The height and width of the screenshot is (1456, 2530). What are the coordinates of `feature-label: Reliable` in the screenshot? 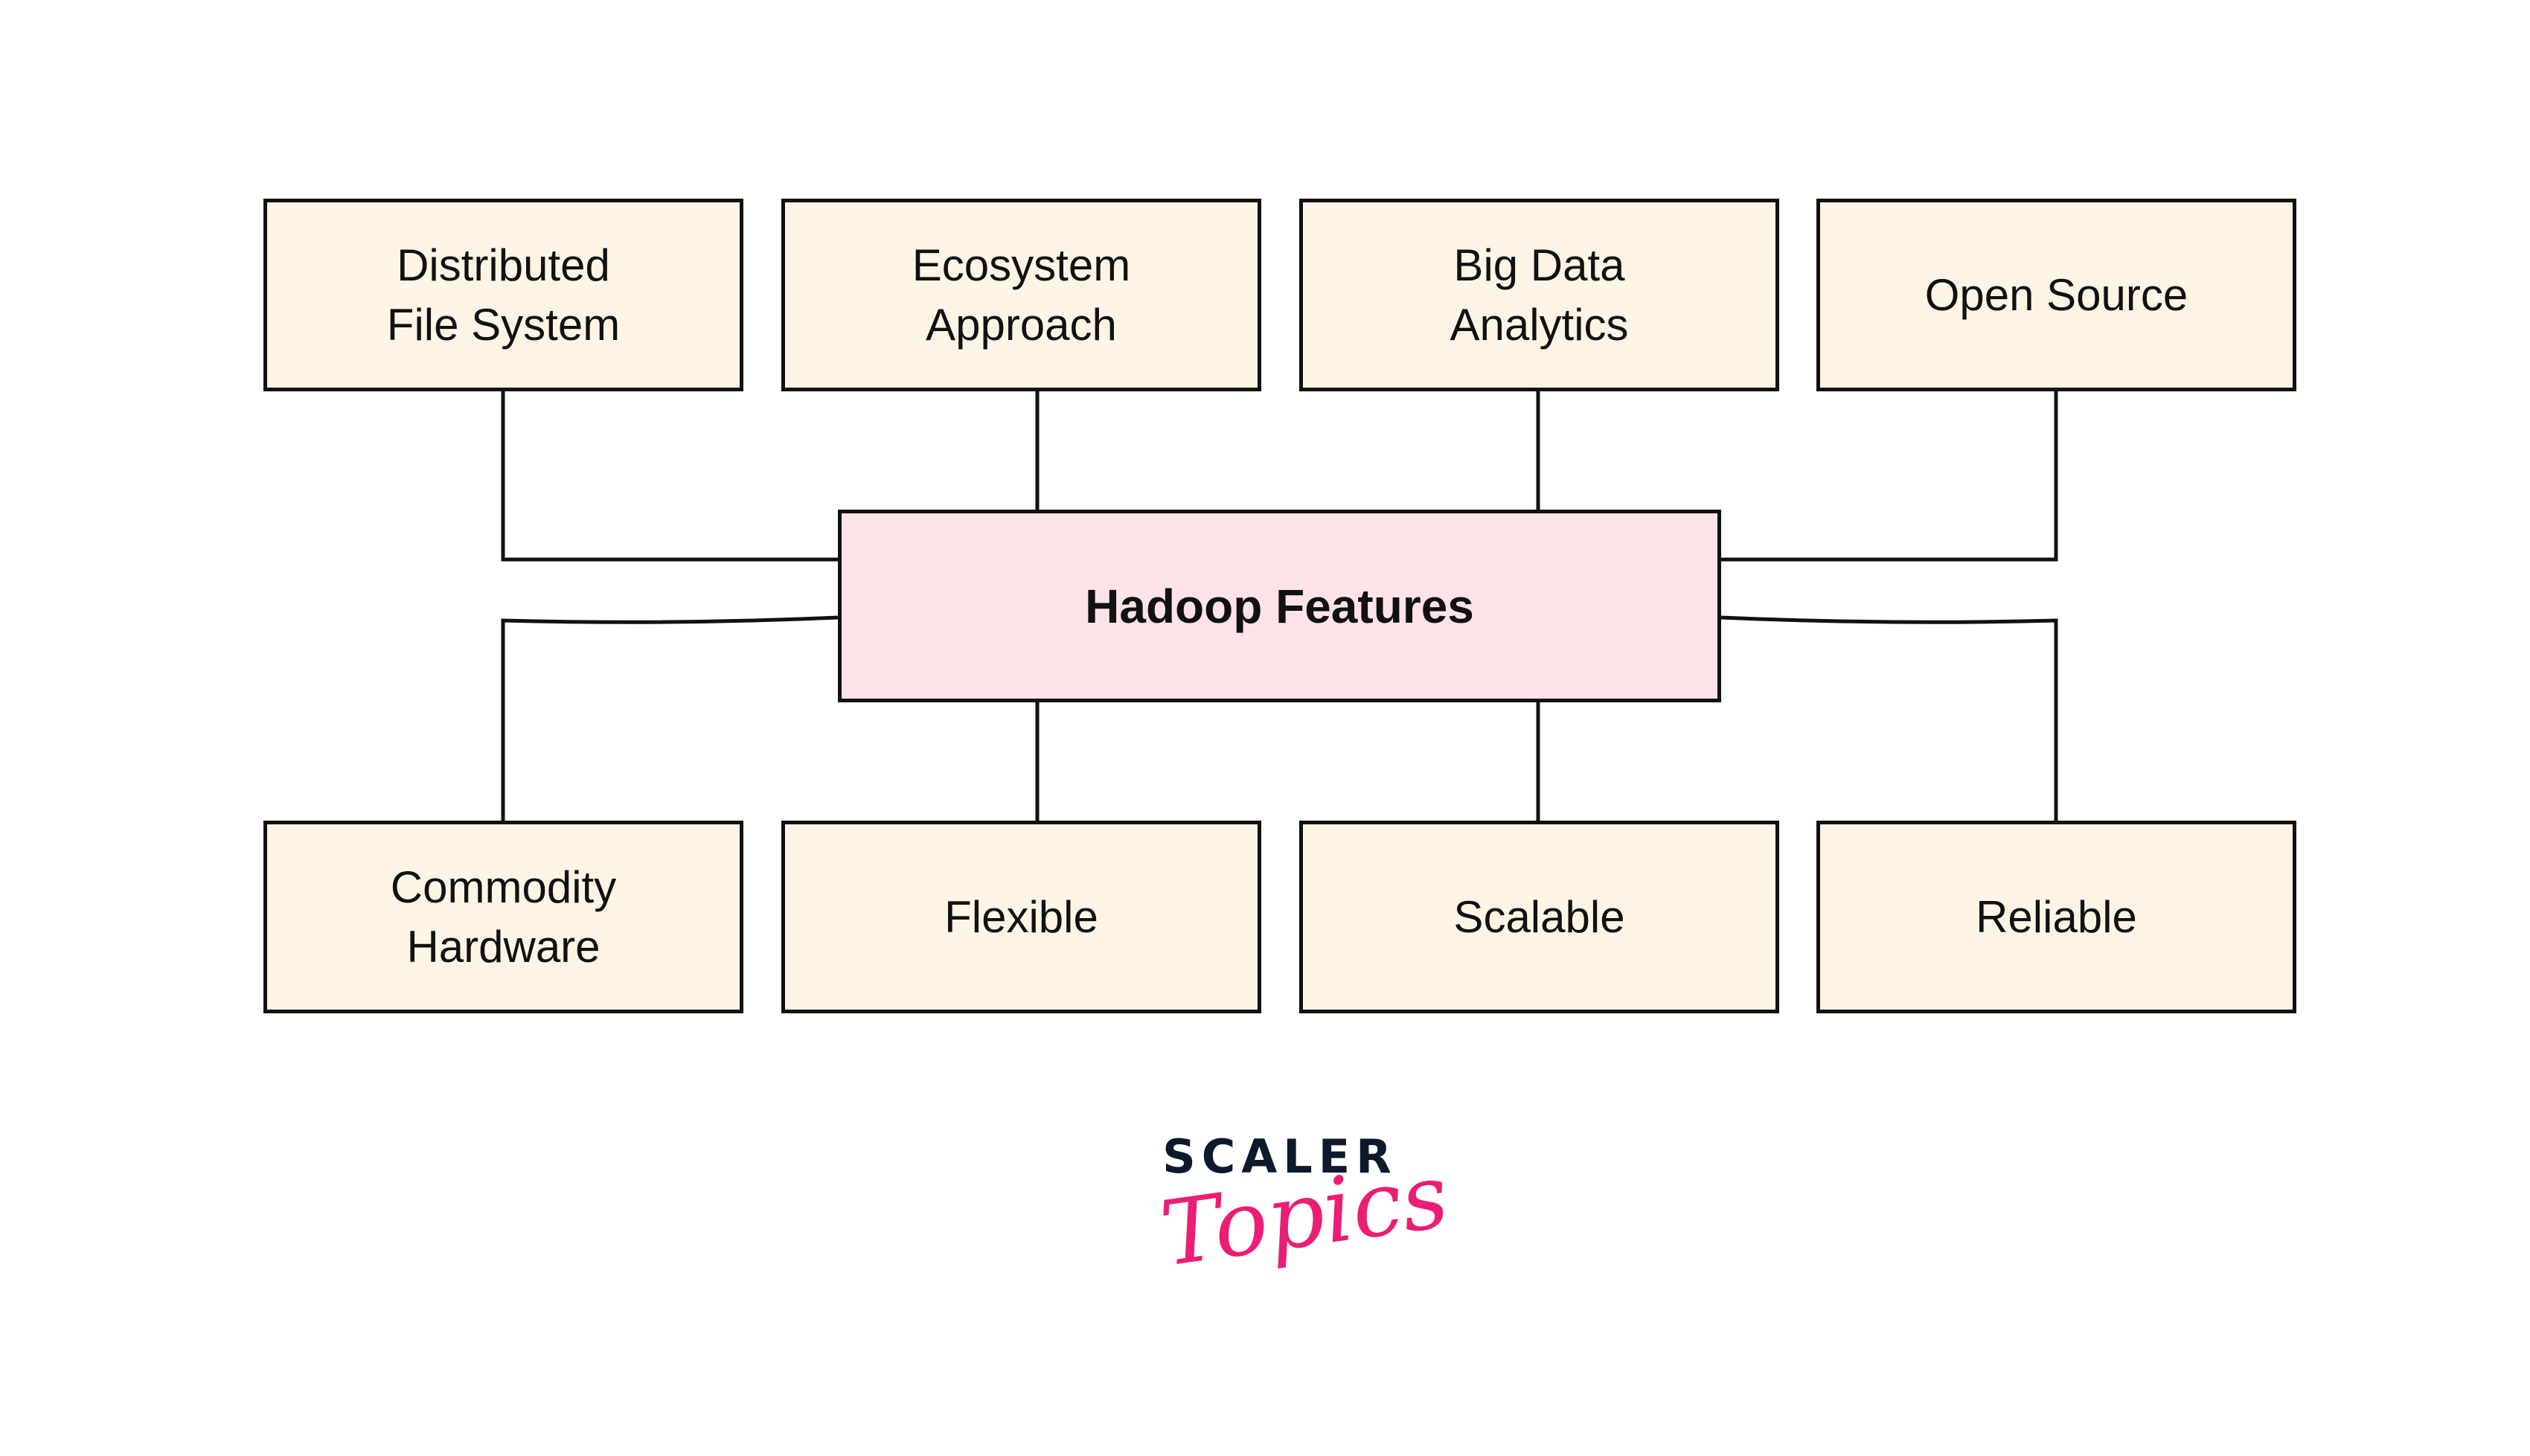 It's located at (2057, 917).